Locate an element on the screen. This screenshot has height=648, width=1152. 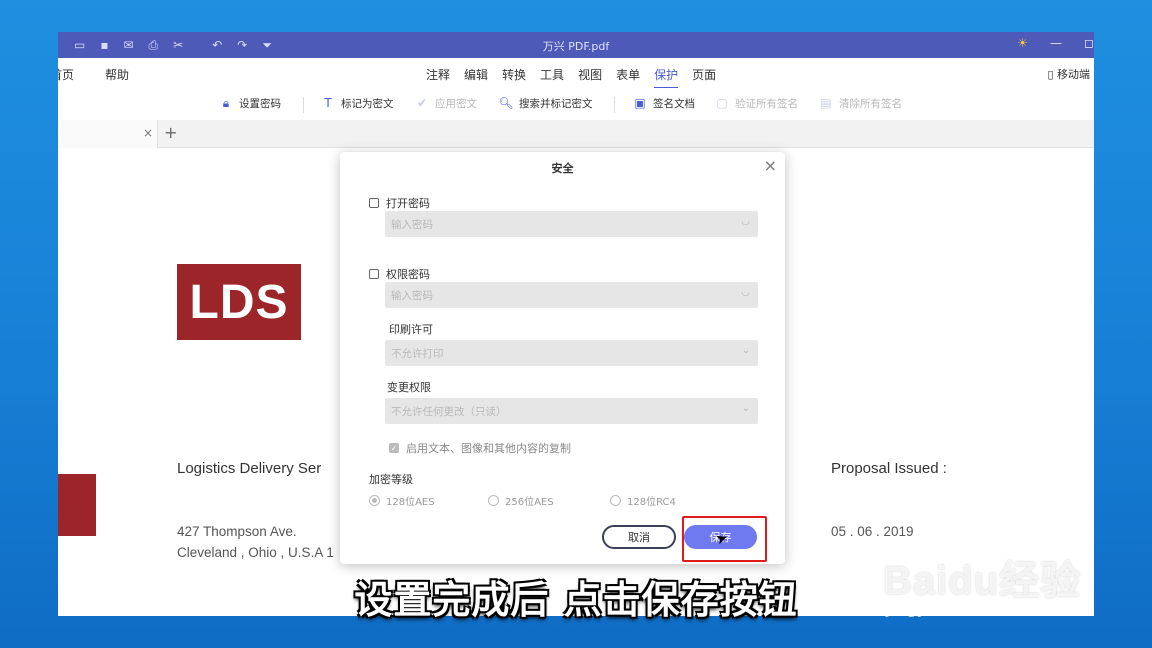
print-permission-value: 不允许打印 is located at coordinates (417, 354).